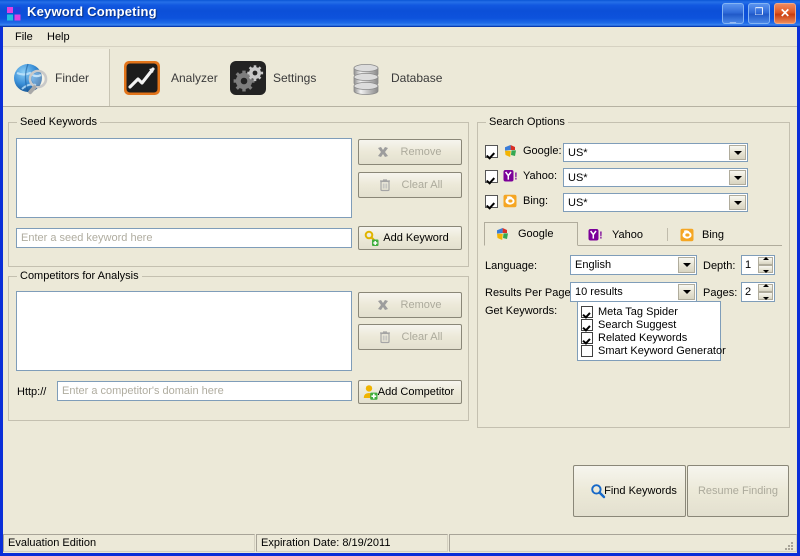  What do you see at coordinates (168, 77) in the screenshot?
I see `toolbar-item-analyzer: Analyzer` at bounding box center [168, 77].